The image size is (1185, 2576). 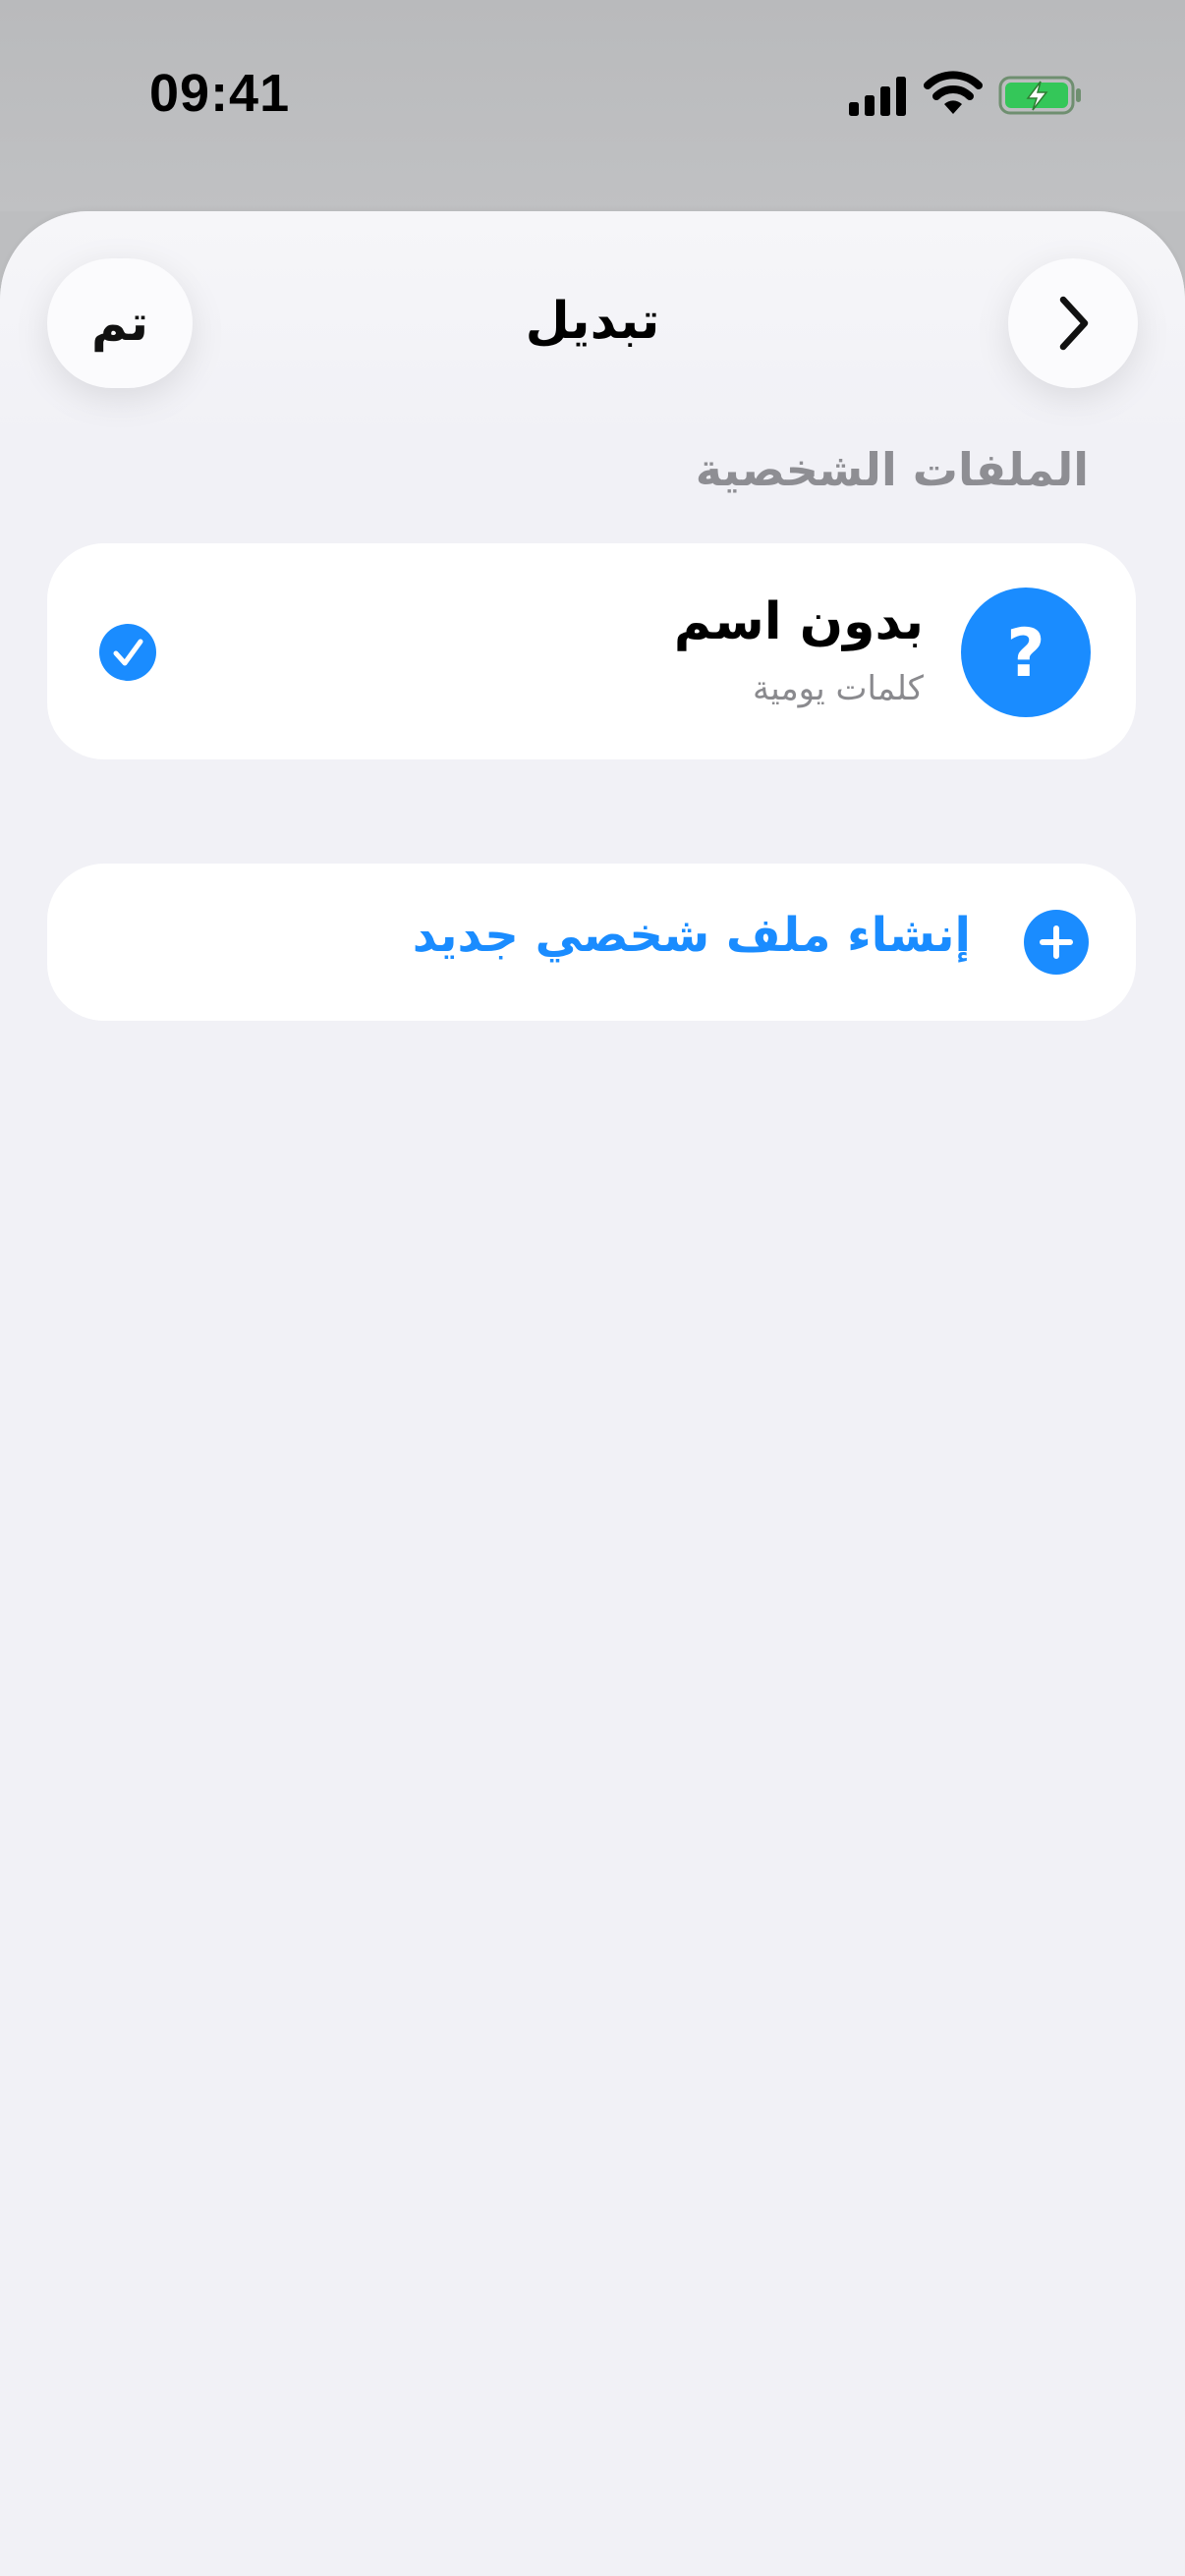 I want to click on create-profile-label: إنشاء ملف شخصي جديد, so click(x=691, y=935).